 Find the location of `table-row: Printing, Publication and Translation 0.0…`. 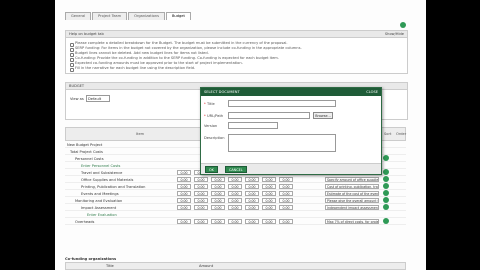

table-row: Printing, Publication and Translation 0.0… is located at coordinates (235, 186).